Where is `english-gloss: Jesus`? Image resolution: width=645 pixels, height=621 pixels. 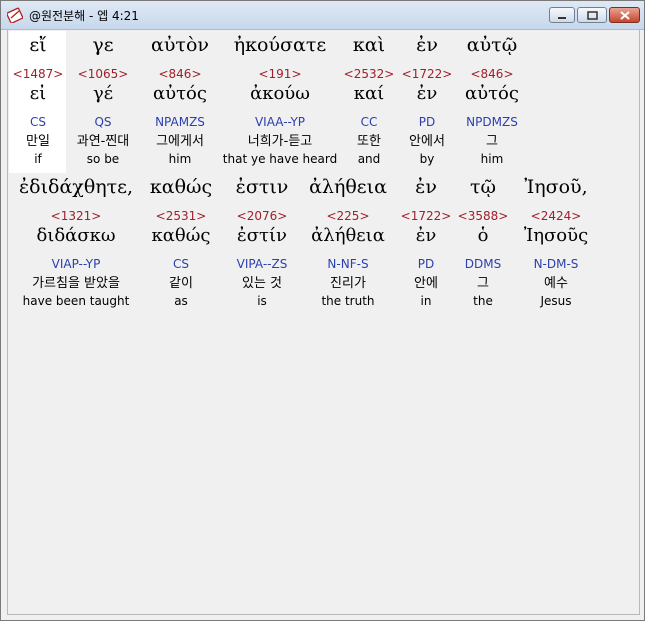
english-gloss: Jesus is located at coordinates (556, 301).